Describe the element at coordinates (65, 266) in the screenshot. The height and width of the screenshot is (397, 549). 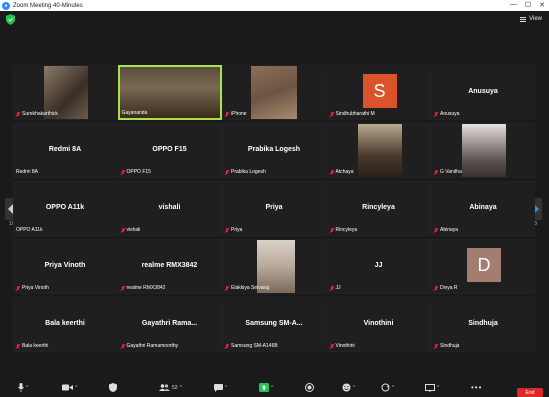
I see `participant-tile: Priya Vinoth Priya Vinoth` at that location.